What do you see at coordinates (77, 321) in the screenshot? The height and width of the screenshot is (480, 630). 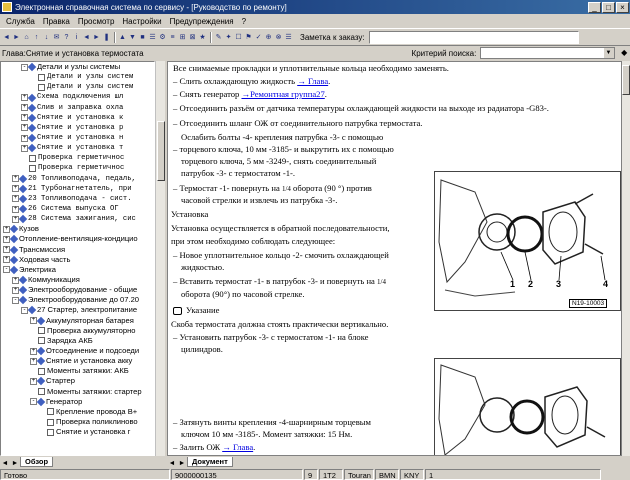 I see `tree-item: + Аккумуляторная батарея` at bounding box center [77, 321].